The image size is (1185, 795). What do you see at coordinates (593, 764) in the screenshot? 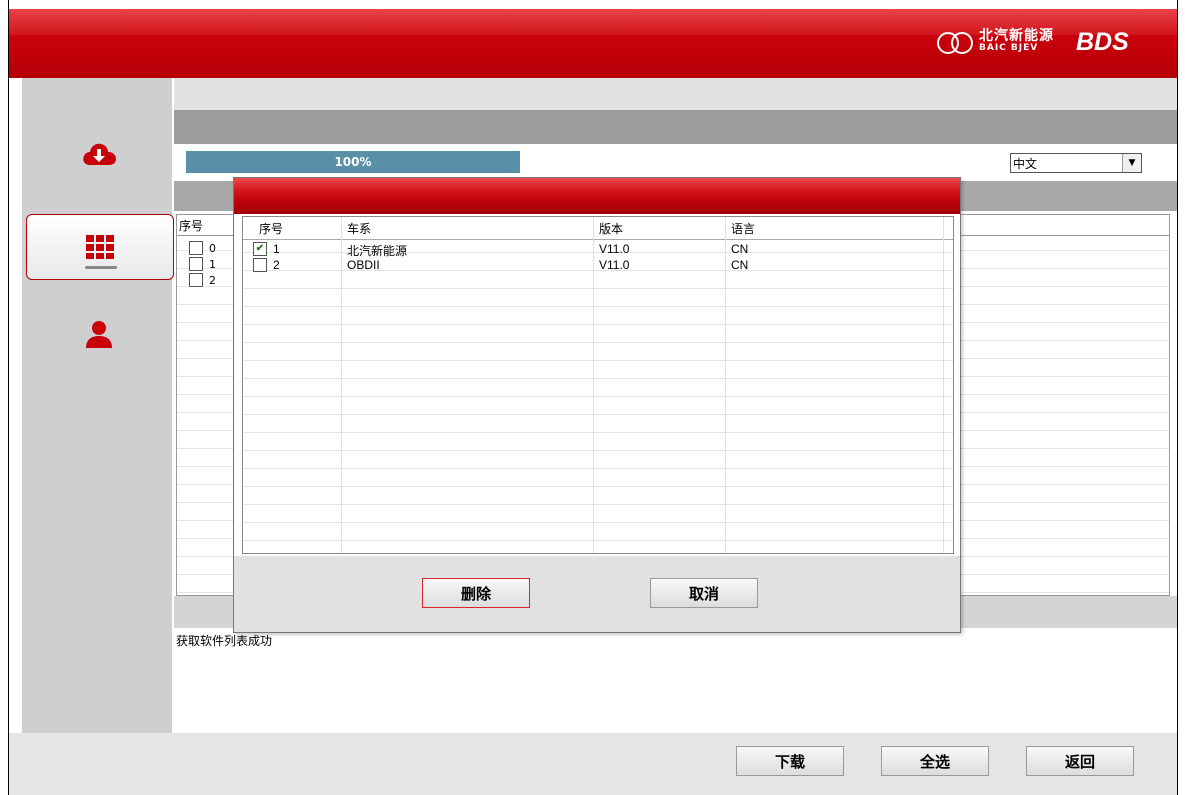
I see `footer-bar: 下载 全选 返回` at bounding box center [593, 764].